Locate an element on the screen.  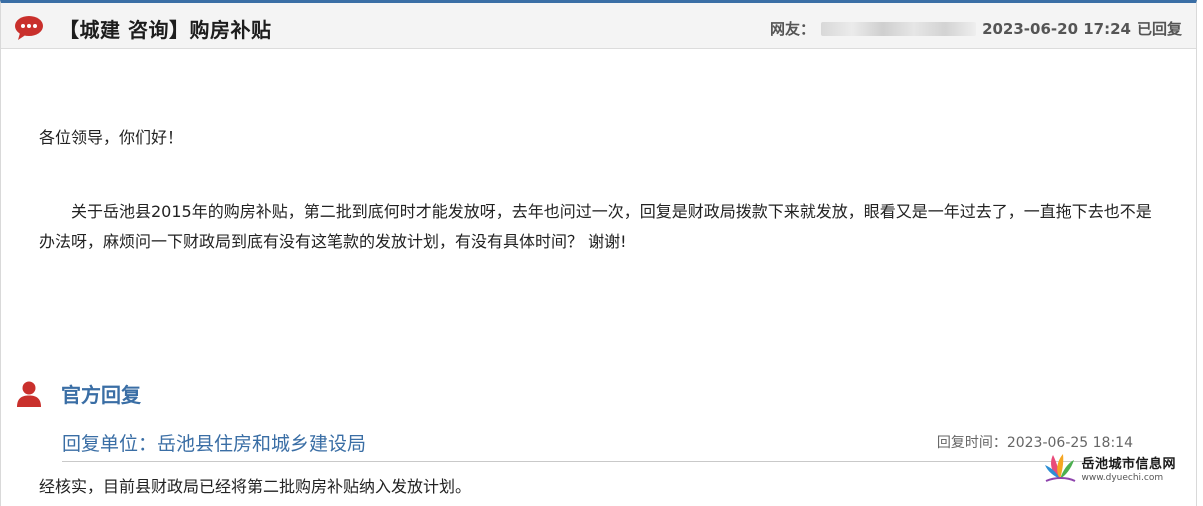
post-title: 【城建 咨询】购房补贴 is located at coordinates (165, 30).